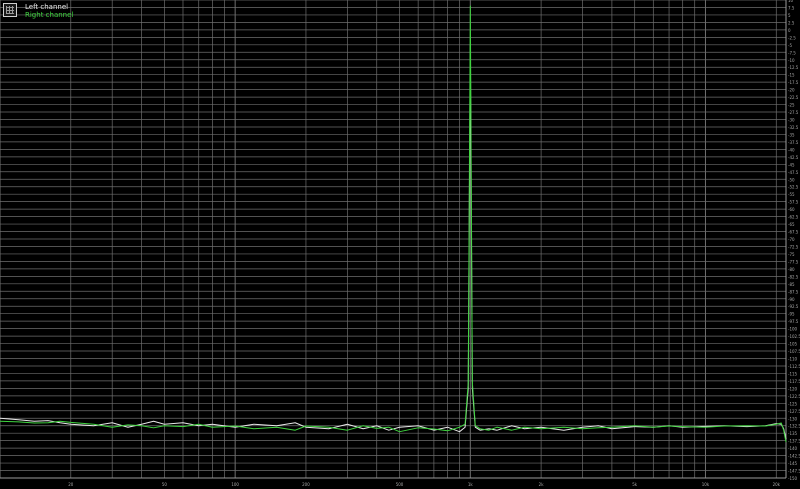 This screenshot has width=800, height=489. What do you see at coordinates (777, 484) in the screenshot?
I see `x-tick-label: 20k` at bounding box center [777, 484].